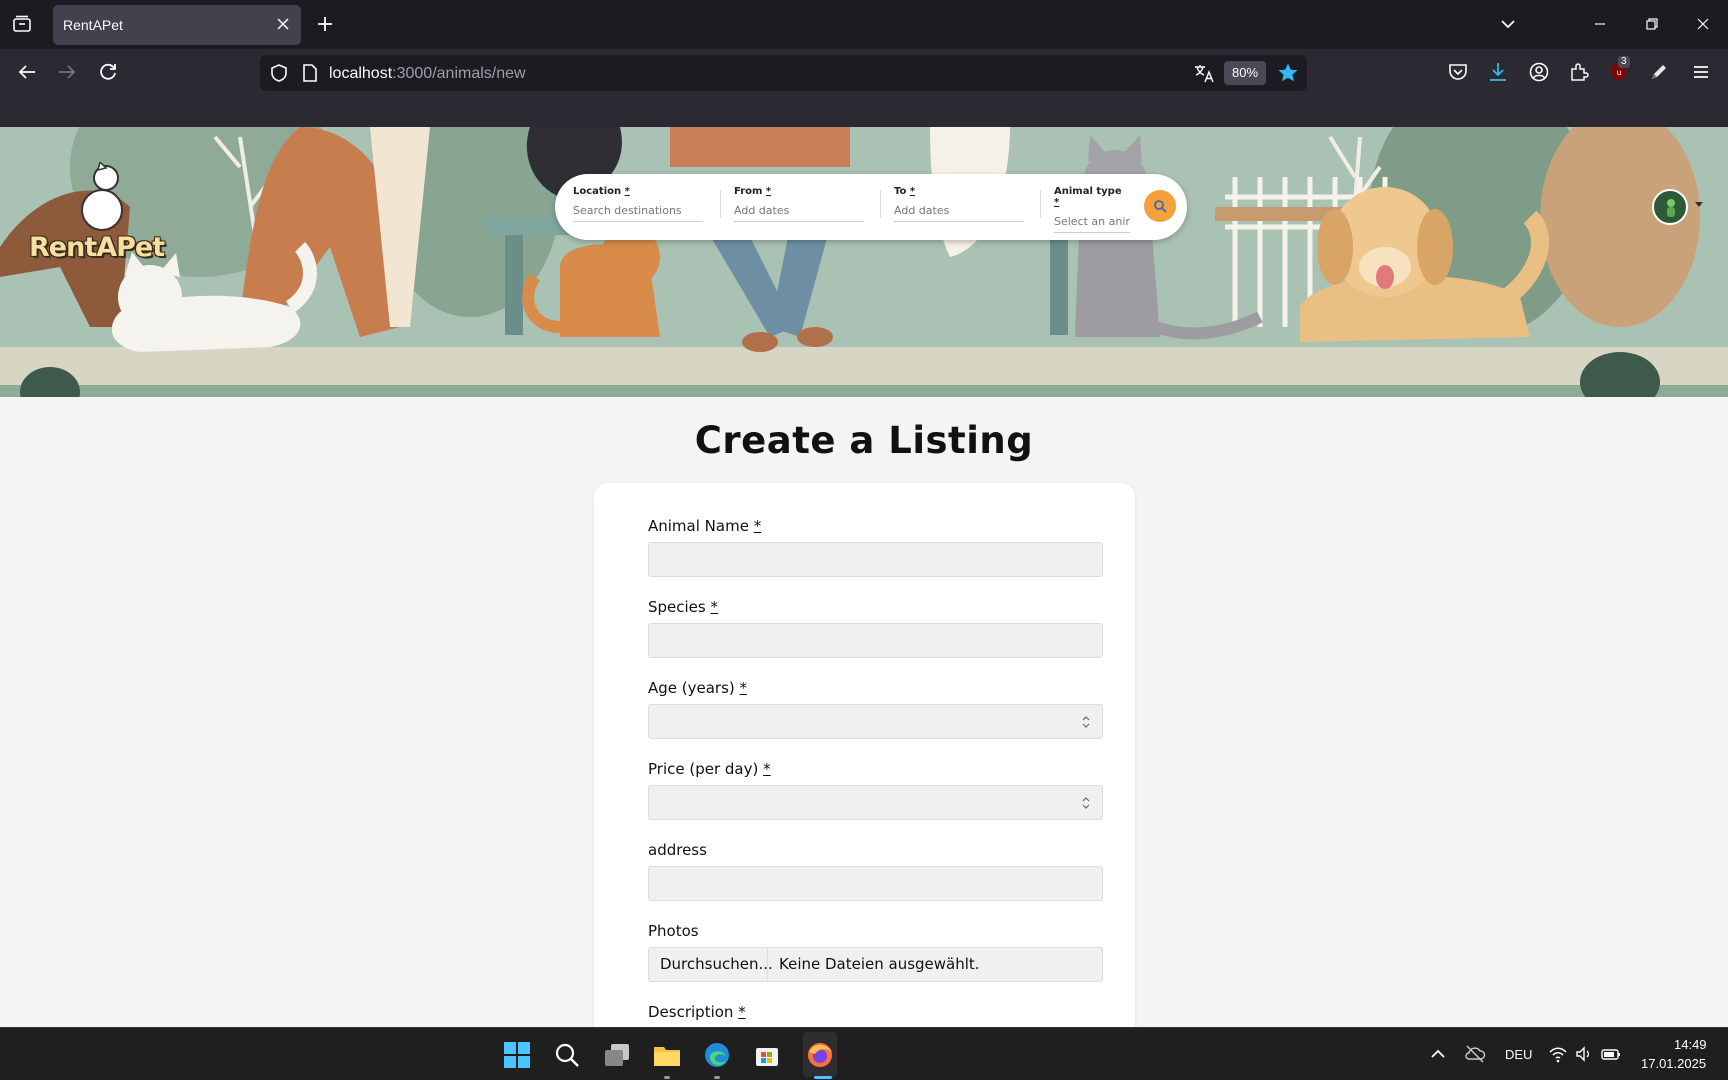 The width and height of the screenshot is (1728, 1080). What do you see at coordinates (97, 247) in the screenshot?
I see `logo-text: RentAPet` at bounding box center [97, 247].